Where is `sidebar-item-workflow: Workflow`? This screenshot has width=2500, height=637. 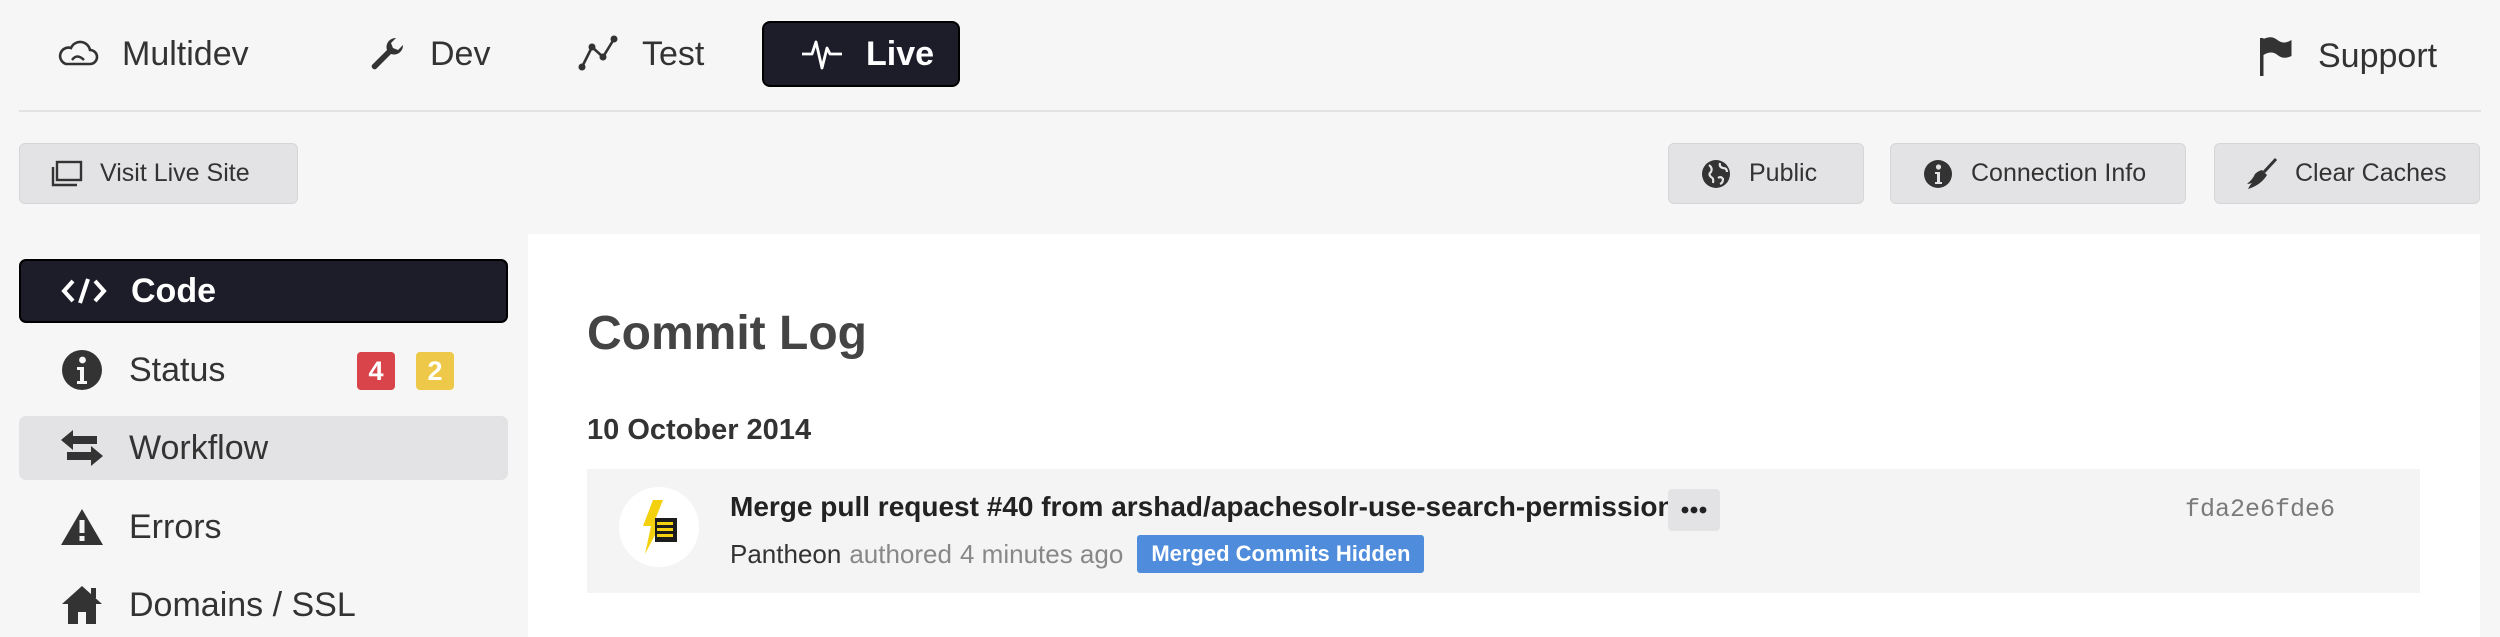 sidebar-item-workflow: Workflow is located at coordinates (263, 448).